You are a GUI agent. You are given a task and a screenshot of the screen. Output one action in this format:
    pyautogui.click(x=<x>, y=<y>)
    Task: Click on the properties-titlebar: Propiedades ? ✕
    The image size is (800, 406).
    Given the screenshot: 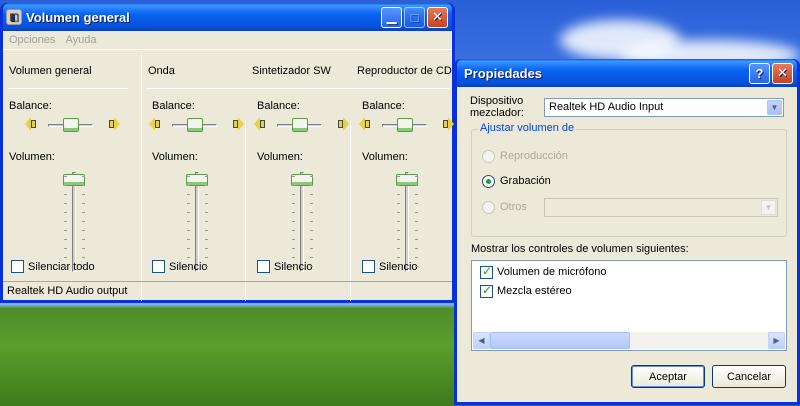 What is the action you would take?
    pyautogui.click(x=627, y=73)
    